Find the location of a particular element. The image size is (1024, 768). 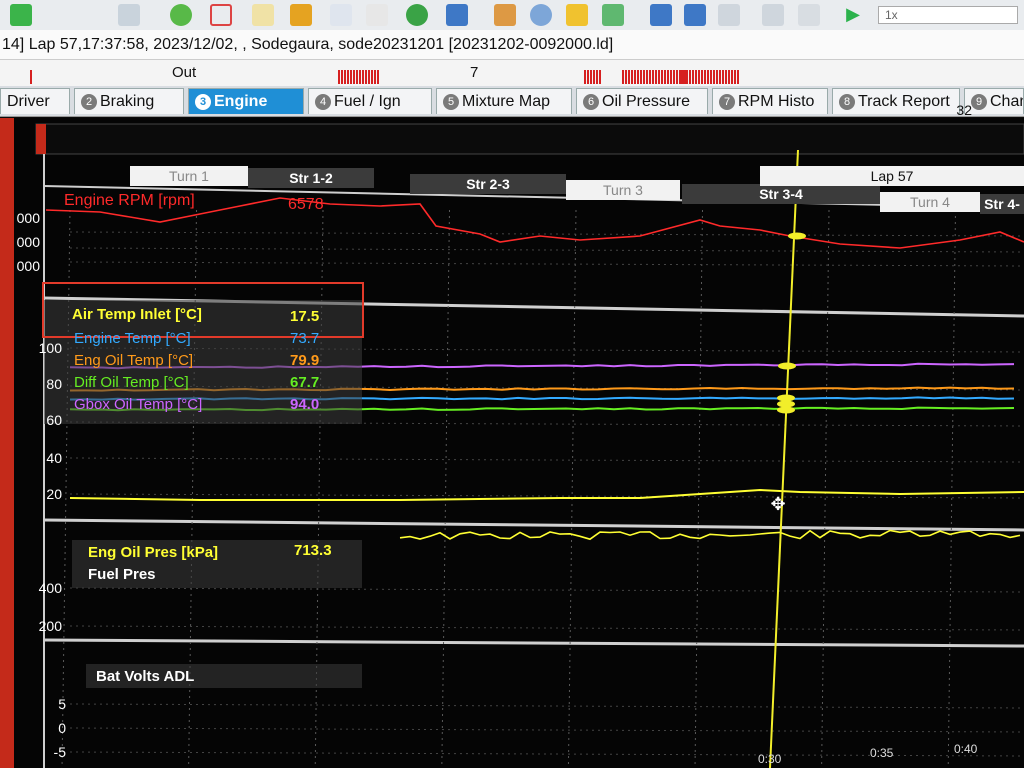

sector-turn-4: Turn 4 is located at coordinates (930, 202).